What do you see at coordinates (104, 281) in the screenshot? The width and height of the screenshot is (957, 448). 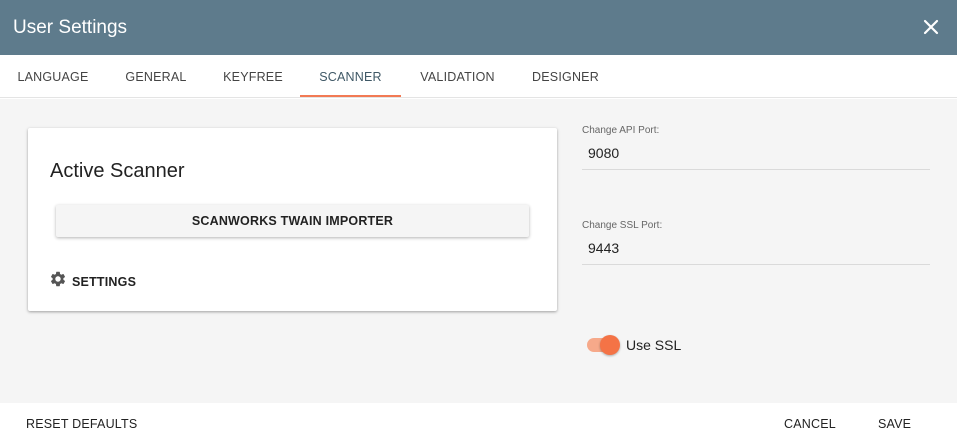 I see `settings-label: SETTINGS` at bounding box center [104, 281].